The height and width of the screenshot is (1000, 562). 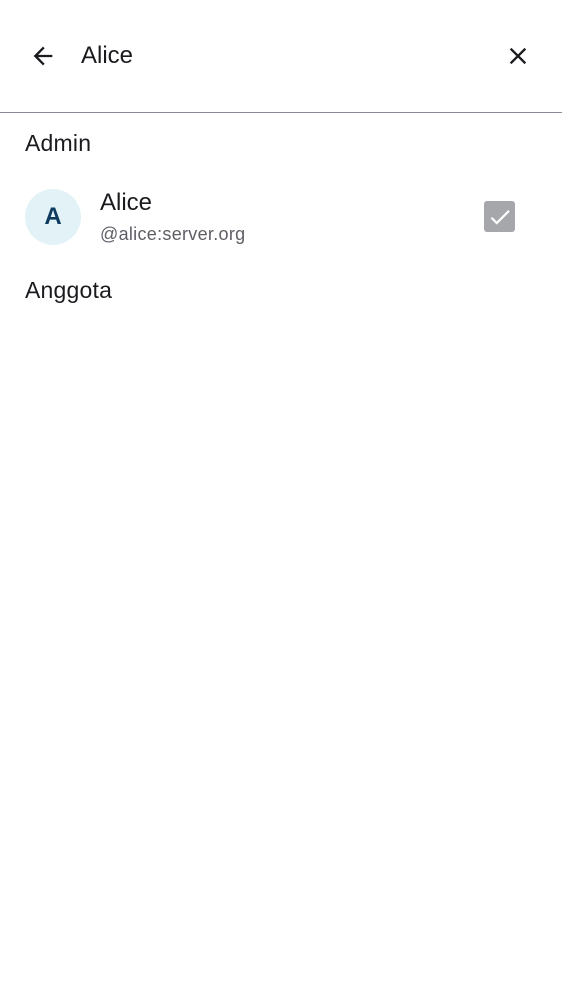 What do you see at coordinates (58, 143) in the screenshot?
I see `section-header-admin: Admin` at bounding box center [58, 143].